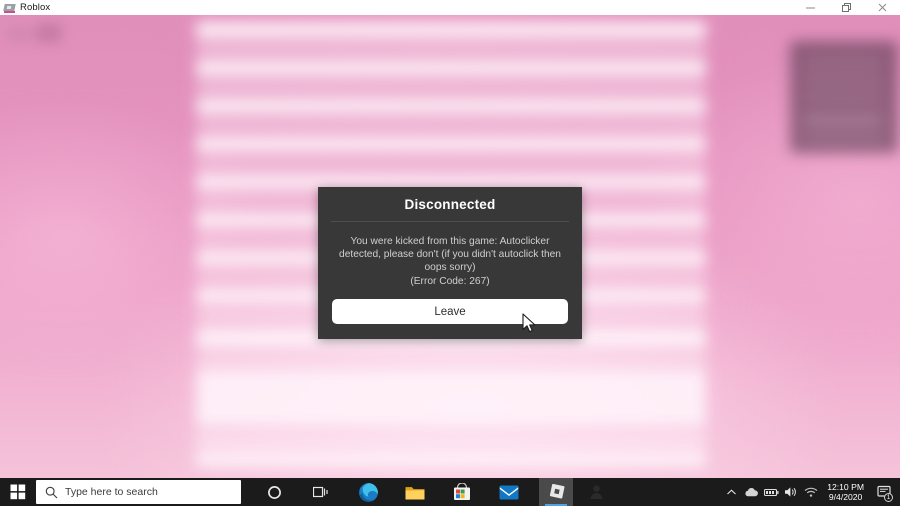 The width and height of the screenshot is (900, 506). I want to click on dialog-title: Disconnected, so click(450, 204).